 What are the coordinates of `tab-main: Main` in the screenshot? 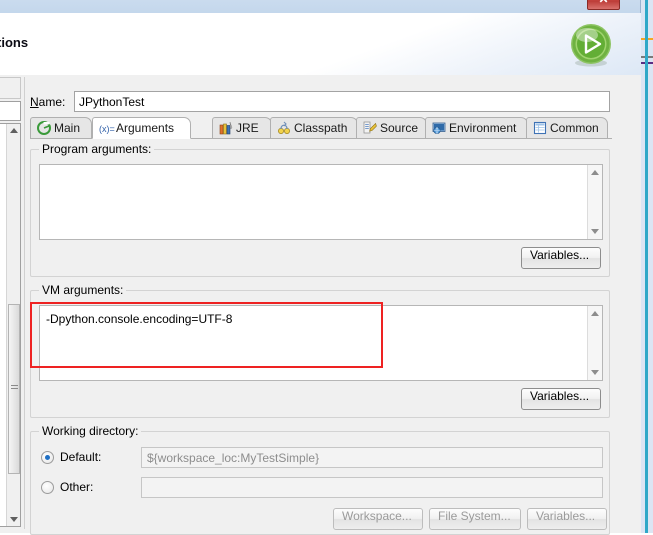 It's located at (61, 127).